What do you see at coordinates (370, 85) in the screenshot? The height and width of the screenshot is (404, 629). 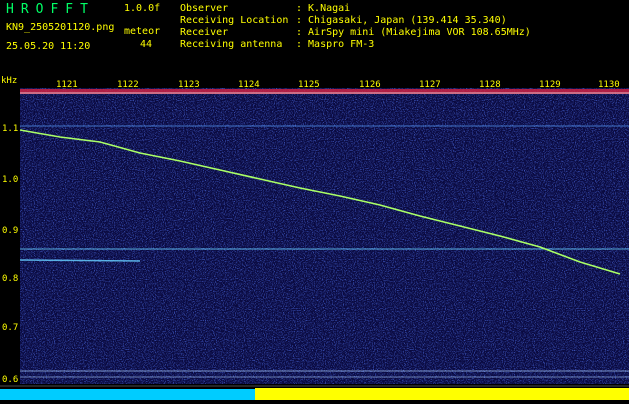 I see `x-tick-6: 1126` at bounding box center [370, 85].